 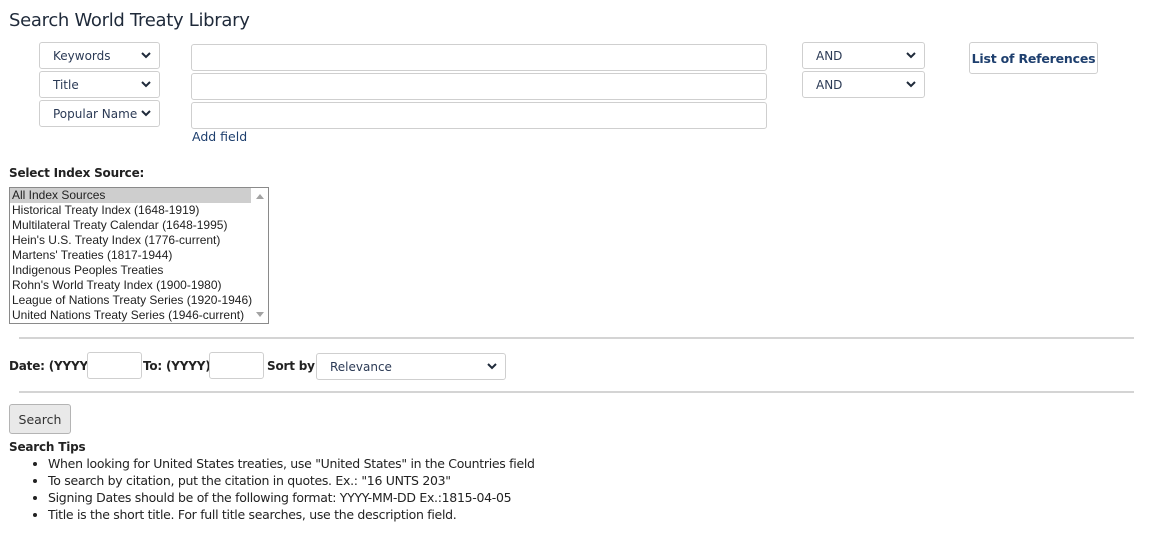 I want to click on date-from-label: Date: (YYYY), so click(x=51, y=366).